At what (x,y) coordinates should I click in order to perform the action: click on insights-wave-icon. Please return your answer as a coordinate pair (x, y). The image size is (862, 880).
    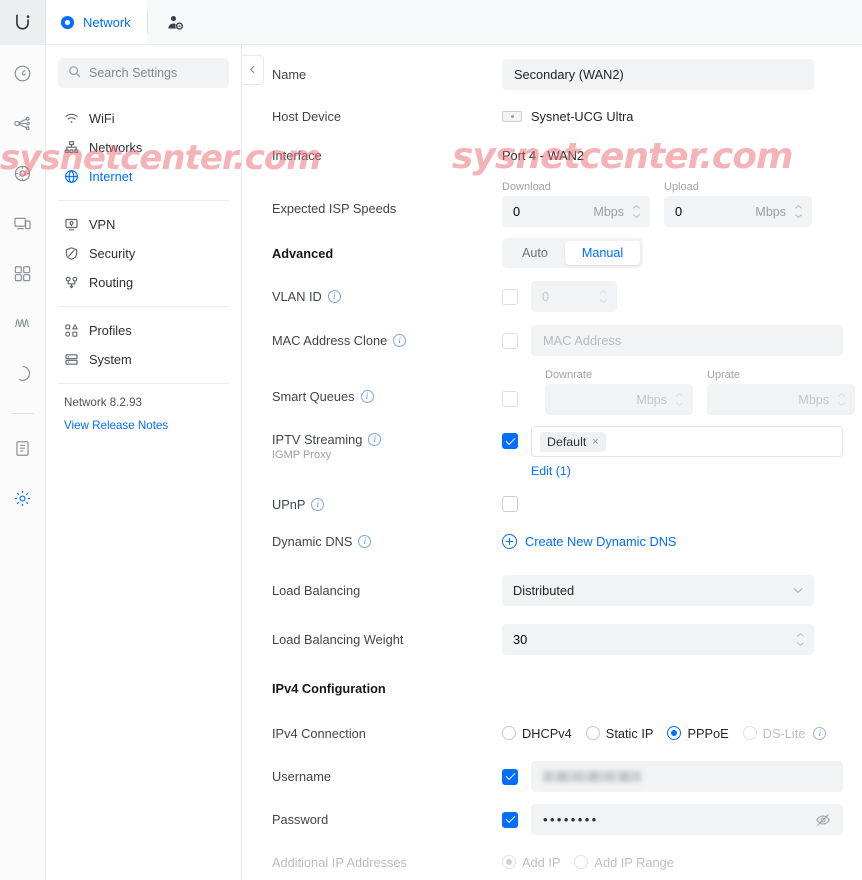
    Looking at the image, I should click on (22, 326).